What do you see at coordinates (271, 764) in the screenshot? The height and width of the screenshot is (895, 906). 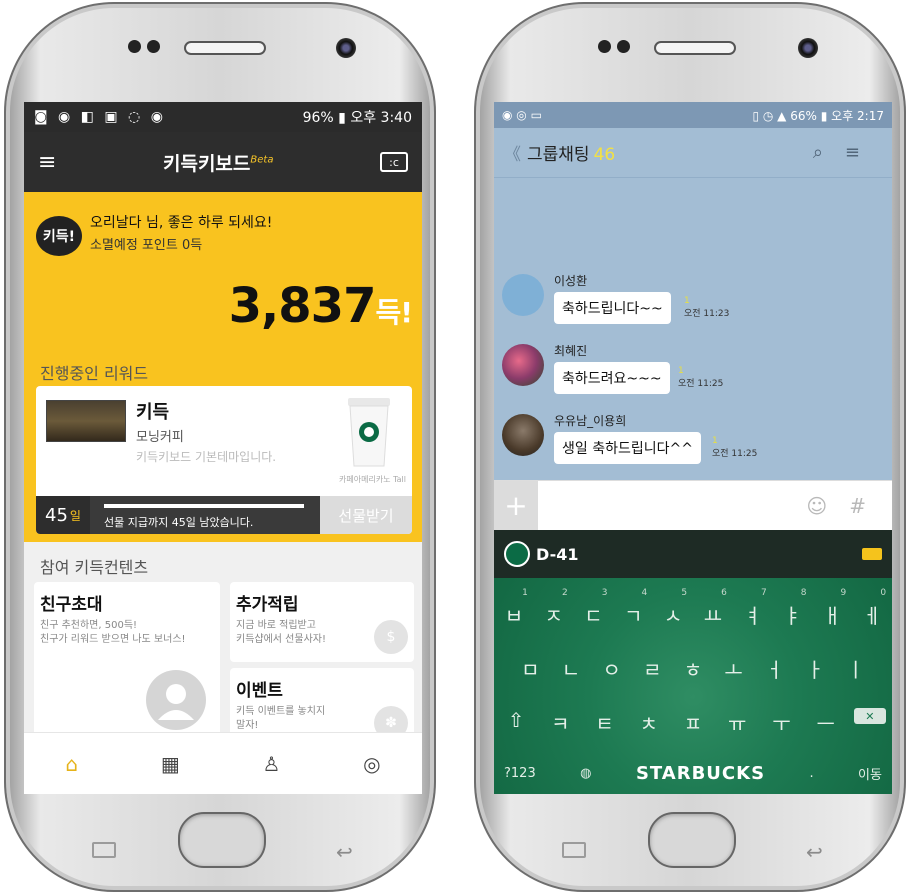 I see `brush-icon: ♙` at bounding box center [271, 764].